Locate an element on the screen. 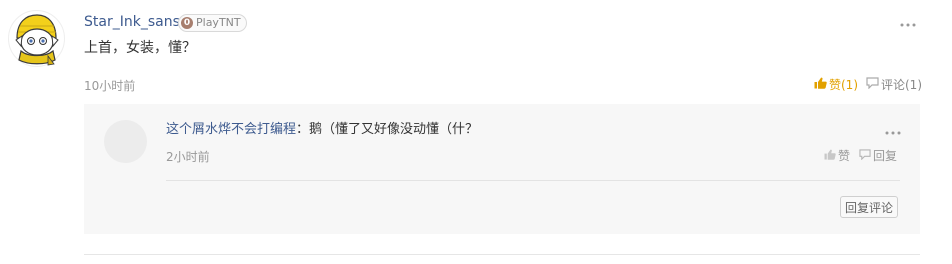 The height and width of the screenshot is (264, 952). reply-like-label: 赞 is located at coordinates (844, 156).